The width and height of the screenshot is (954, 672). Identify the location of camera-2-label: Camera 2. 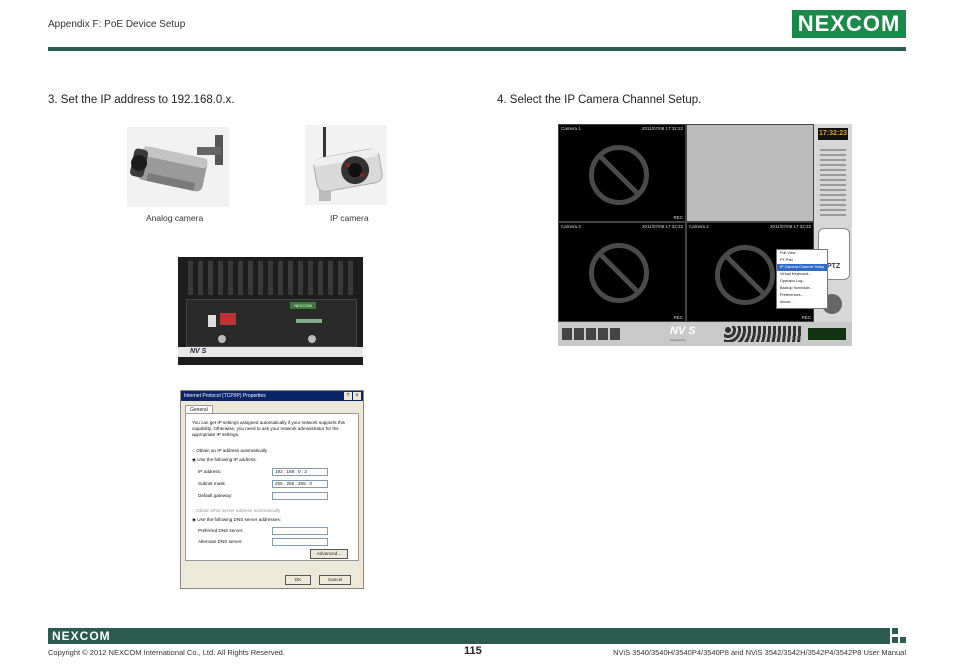
(699, 226).